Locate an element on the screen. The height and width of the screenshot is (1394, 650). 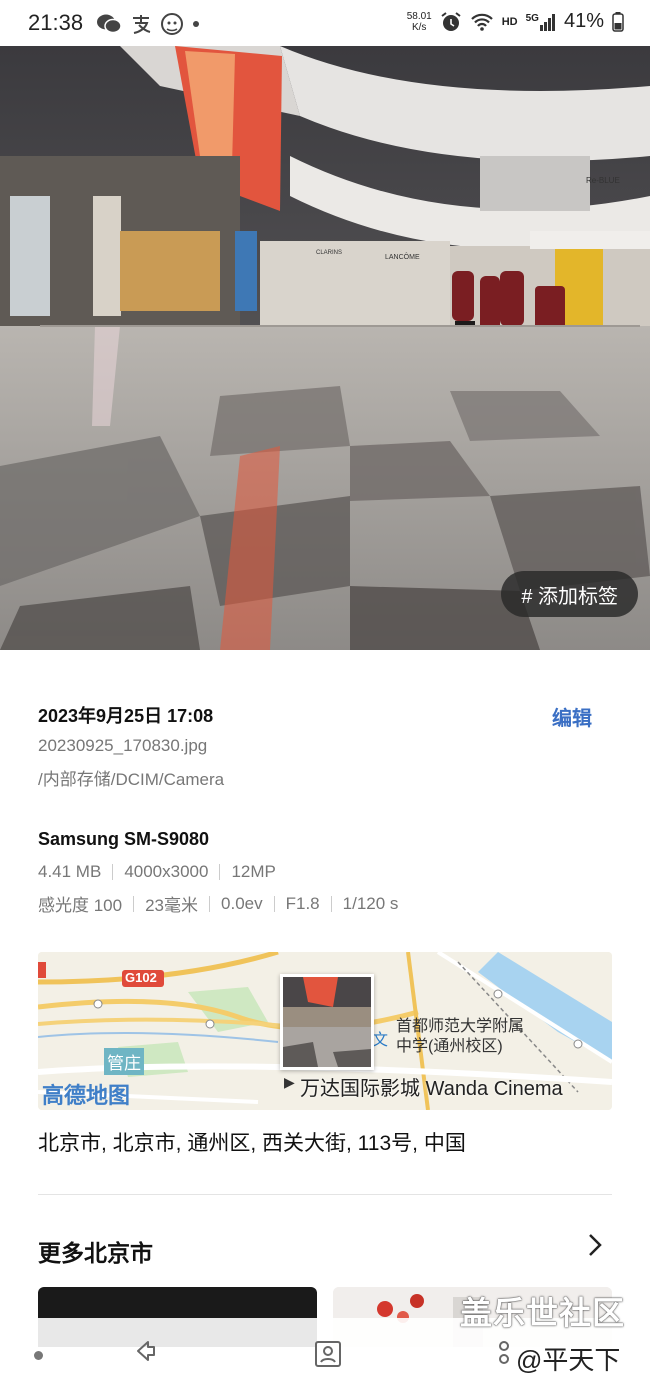
wifi-icon is located at coordinates (481, 22).